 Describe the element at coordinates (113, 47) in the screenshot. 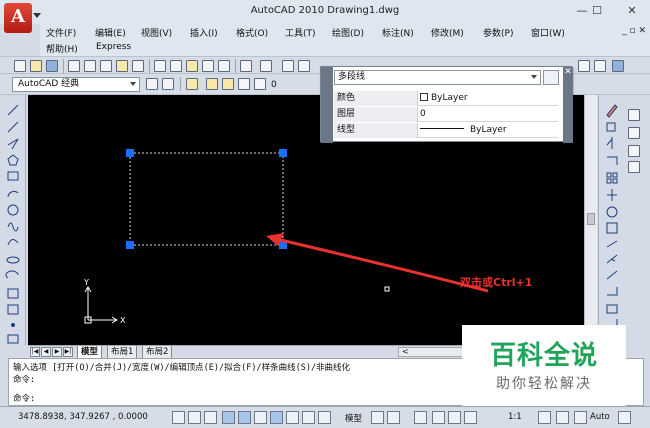

I see `menu-express: Express` at that location.